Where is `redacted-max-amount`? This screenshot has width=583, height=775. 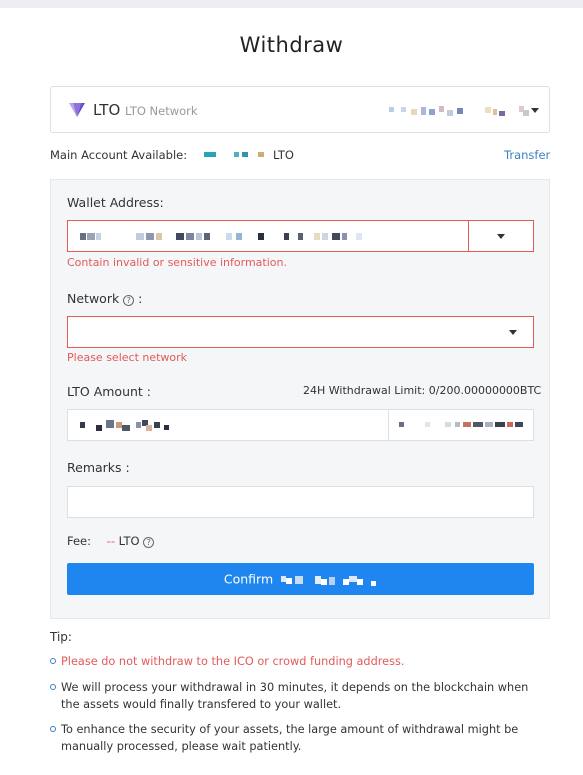 redacted-max-amount is located at coordinates (461, 424).